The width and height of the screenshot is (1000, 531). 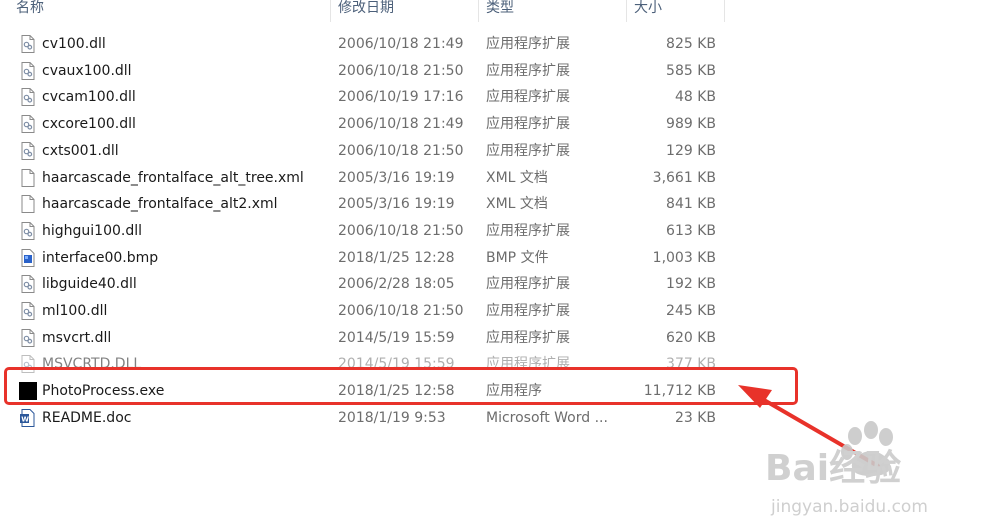 I want to click on baidu-jingyan-watermark: Bai经验 jingyan.baidu.com, so click(x=846, y=469).